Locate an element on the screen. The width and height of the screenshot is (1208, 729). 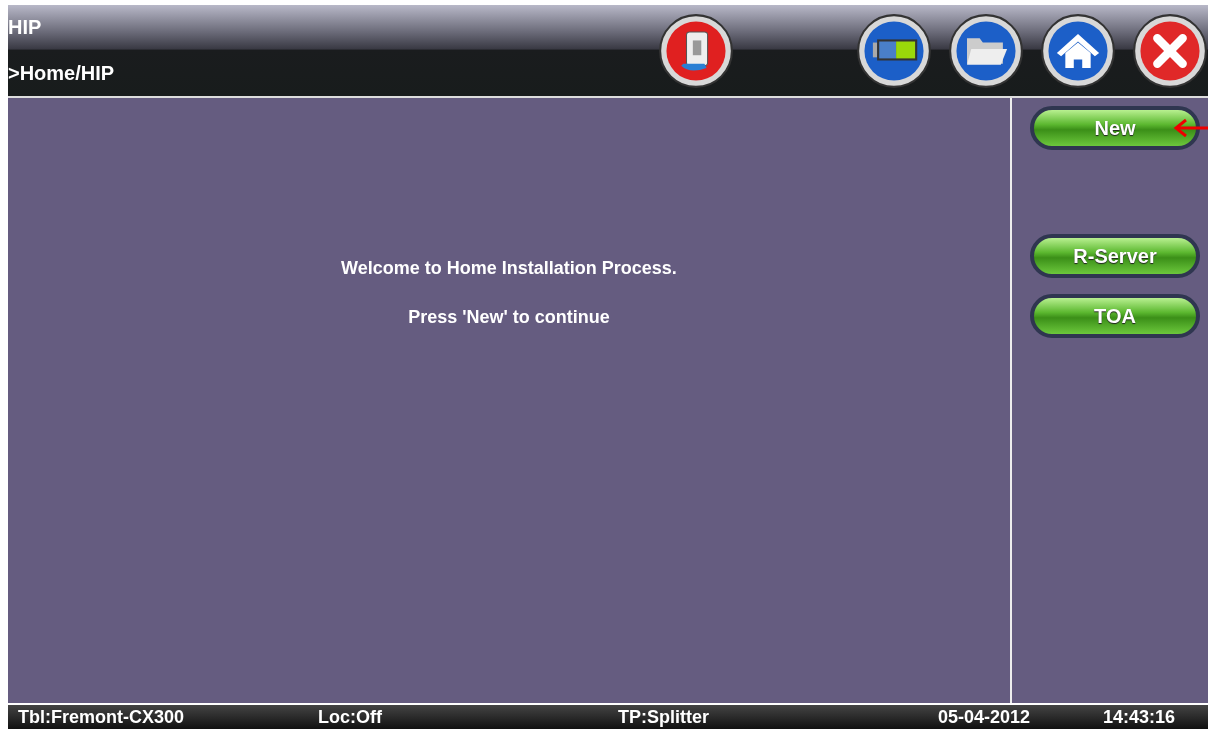
device-button-icon is located at coordinates (696, 50).